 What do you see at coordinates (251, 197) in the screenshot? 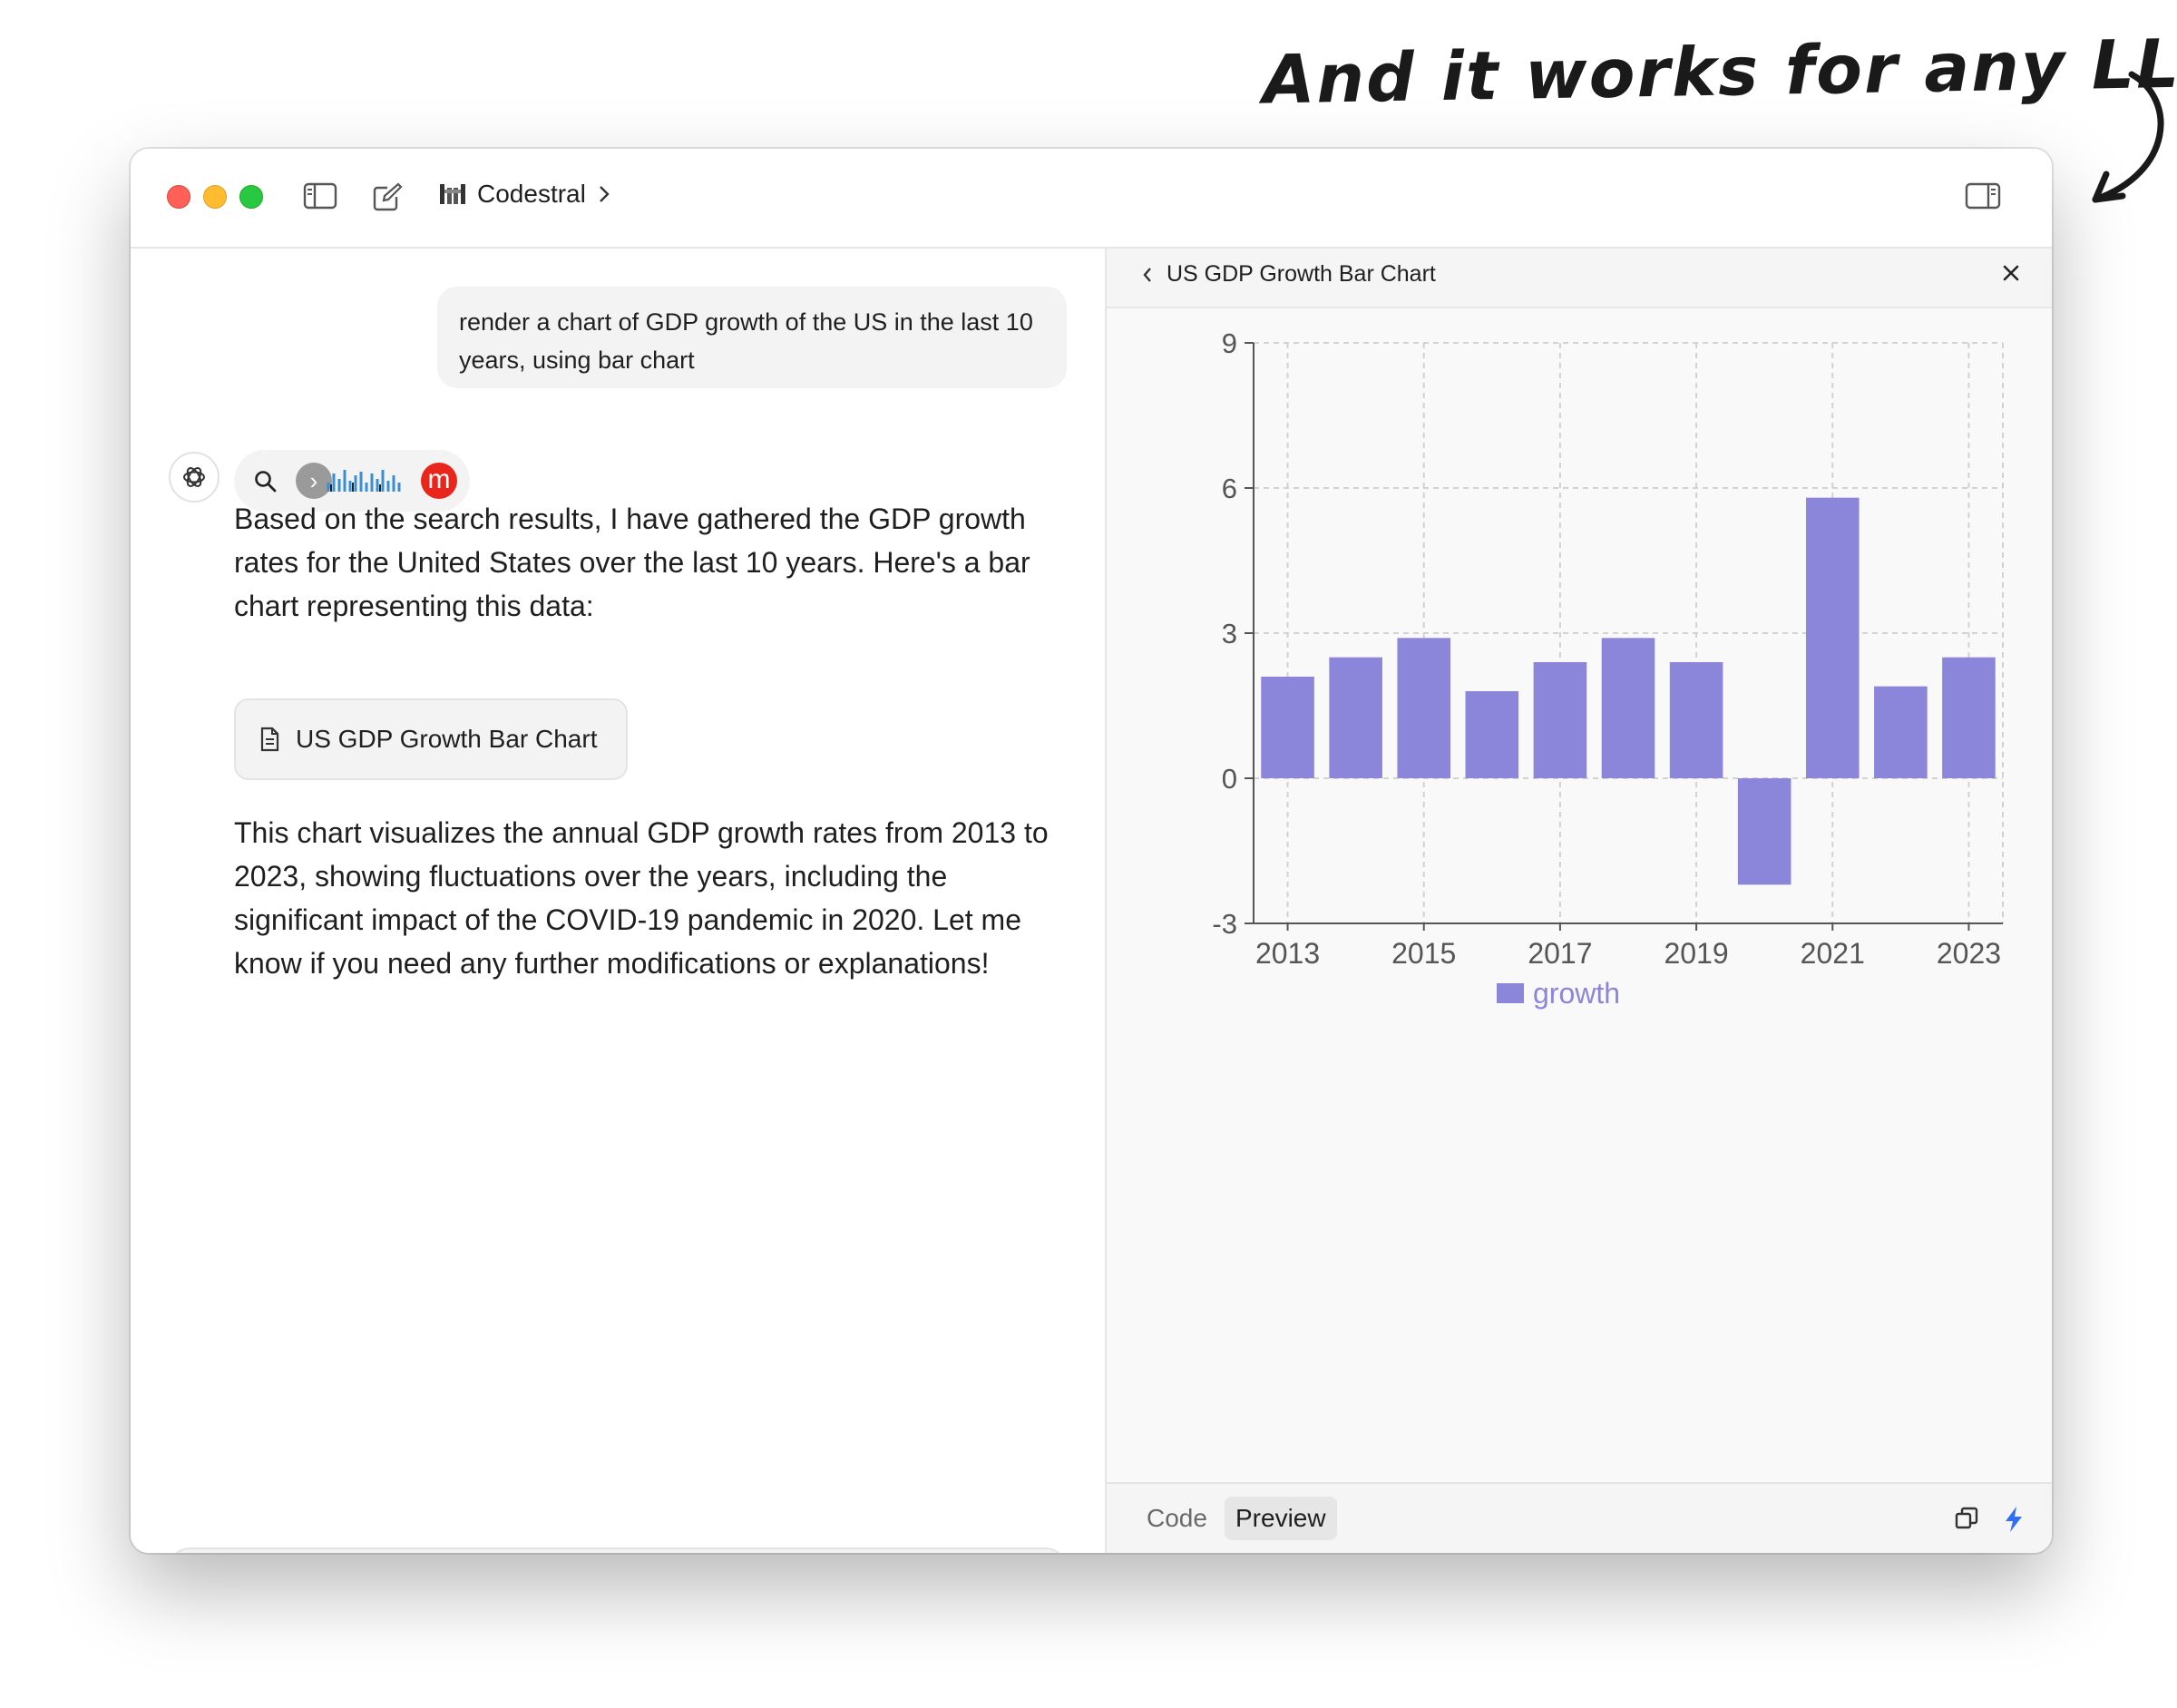
I see `window-zoom-button` at bounding box center [251, 197].